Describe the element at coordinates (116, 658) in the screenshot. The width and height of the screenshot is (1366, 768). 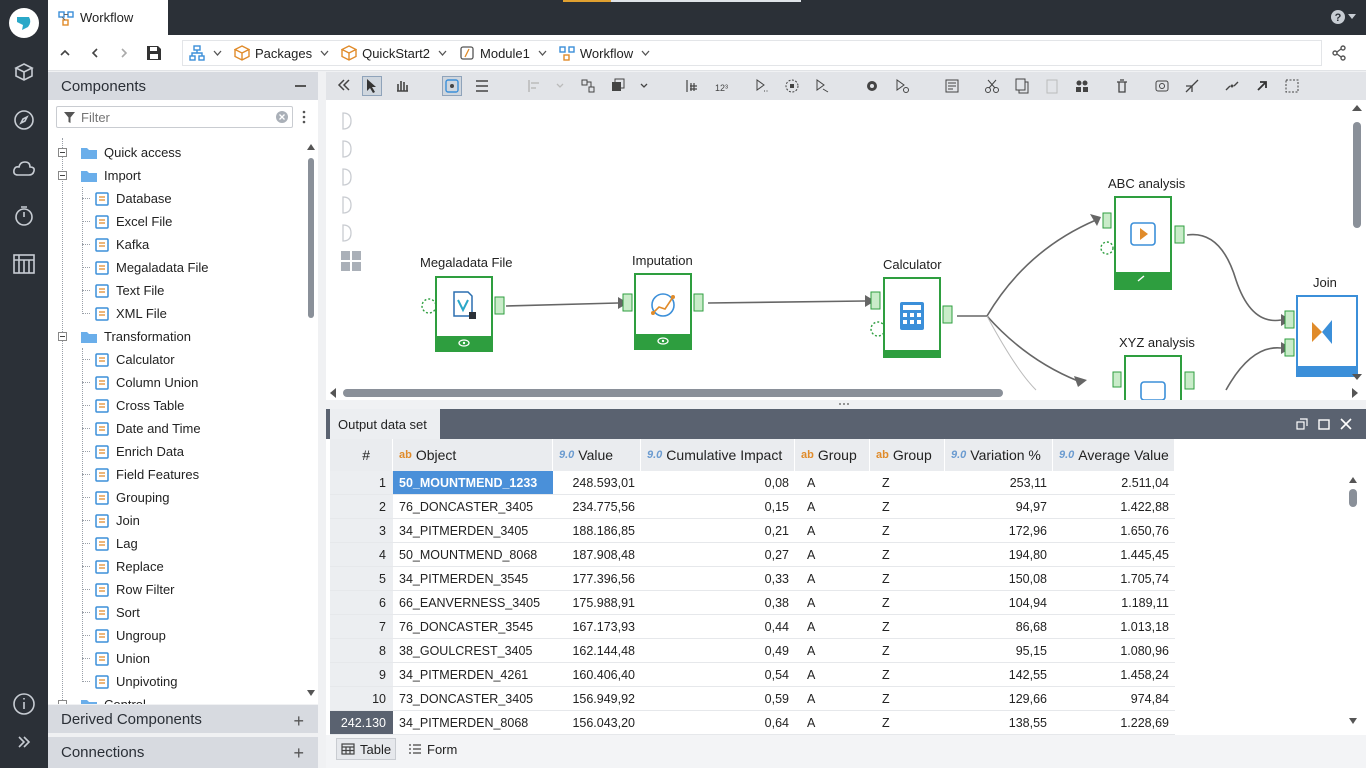
I see `tree-item-union: Union` at that location.